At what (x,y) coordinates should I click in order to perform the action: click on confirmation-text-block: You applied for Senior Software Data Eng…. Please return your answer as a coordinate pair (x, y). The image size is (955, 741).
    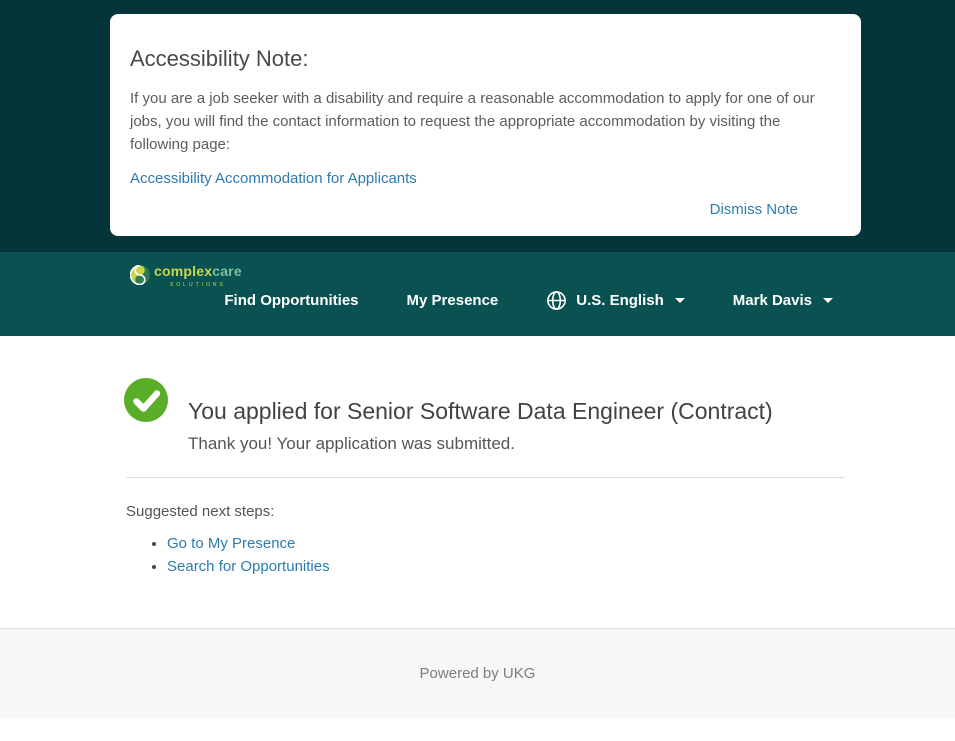
    Looking at the image, I should click on (480, 416).